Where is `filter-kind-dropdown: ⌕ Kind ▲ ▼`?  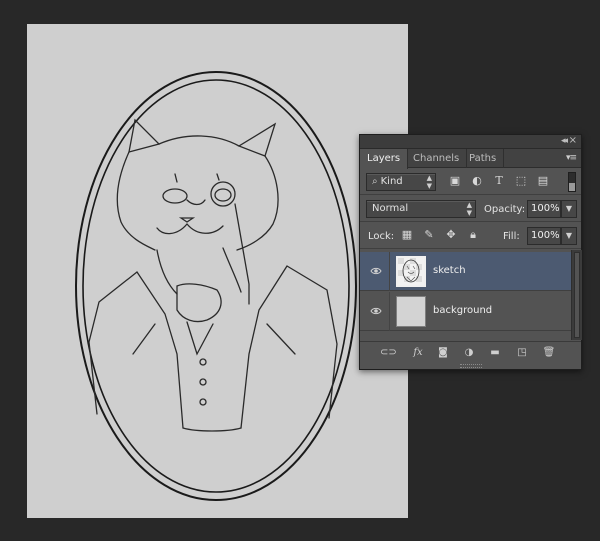
filter-kind-dropdown: ⌕ Kind ▲ ▼ is located at coordinates (401, 182).